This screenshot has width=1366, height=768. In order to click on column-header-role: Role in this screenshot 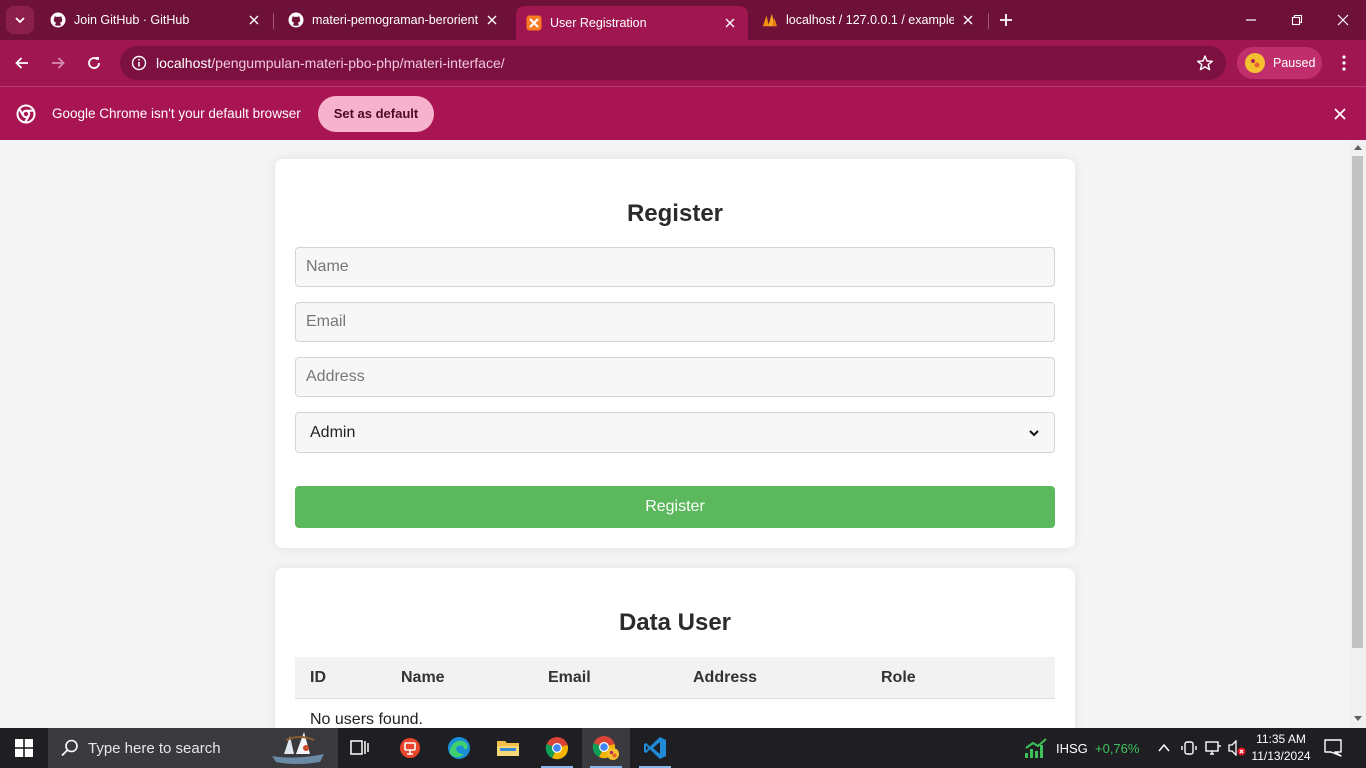, I will do `click(898, 677)`.